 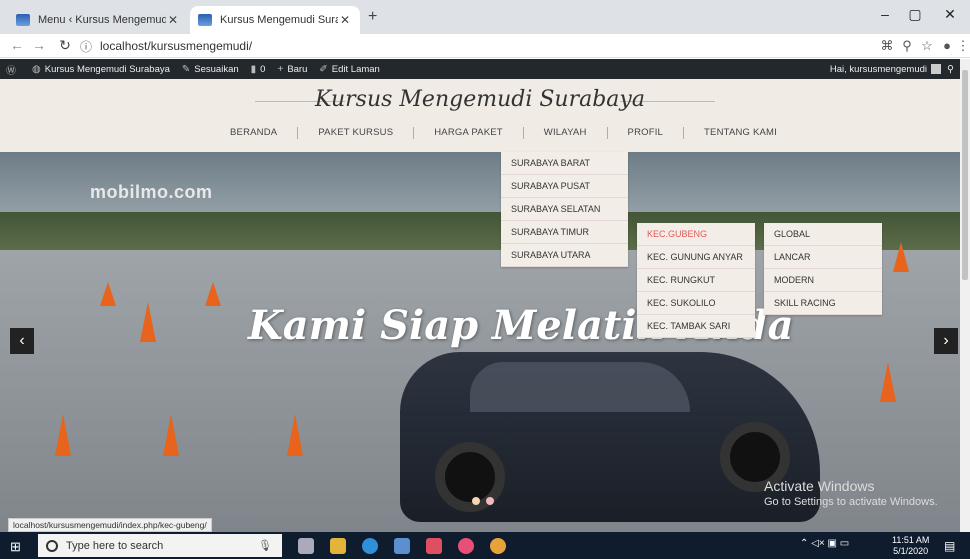 What do you see at coordinates (210, 69) in the screenshot?
I see `customize-link: ✎ Sesuaikan` at bounding box center [210, 69].